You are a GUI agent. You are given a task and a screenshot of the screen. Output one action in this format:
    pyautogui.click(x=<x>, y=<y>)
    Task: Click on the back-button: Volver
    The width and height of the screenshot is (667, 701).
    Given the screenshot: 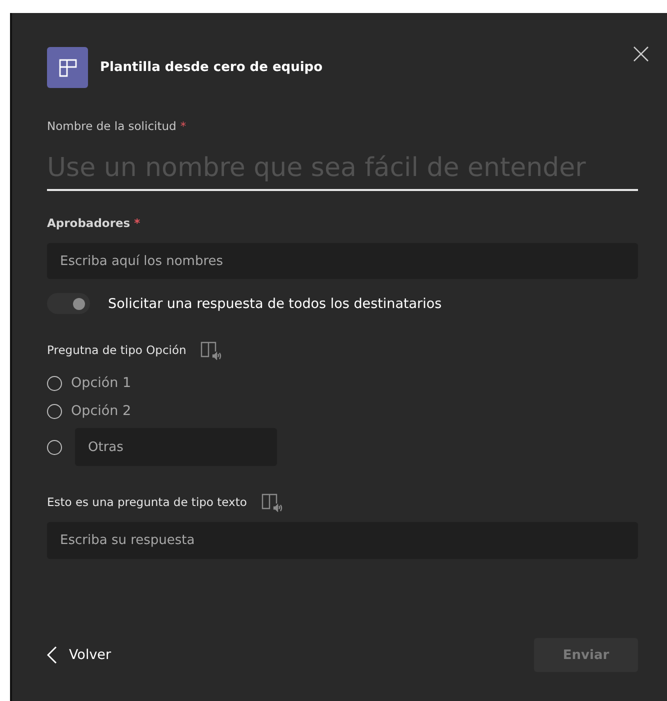 What is the action you would take?
    pyautogui.click(x=79, y=655)
    